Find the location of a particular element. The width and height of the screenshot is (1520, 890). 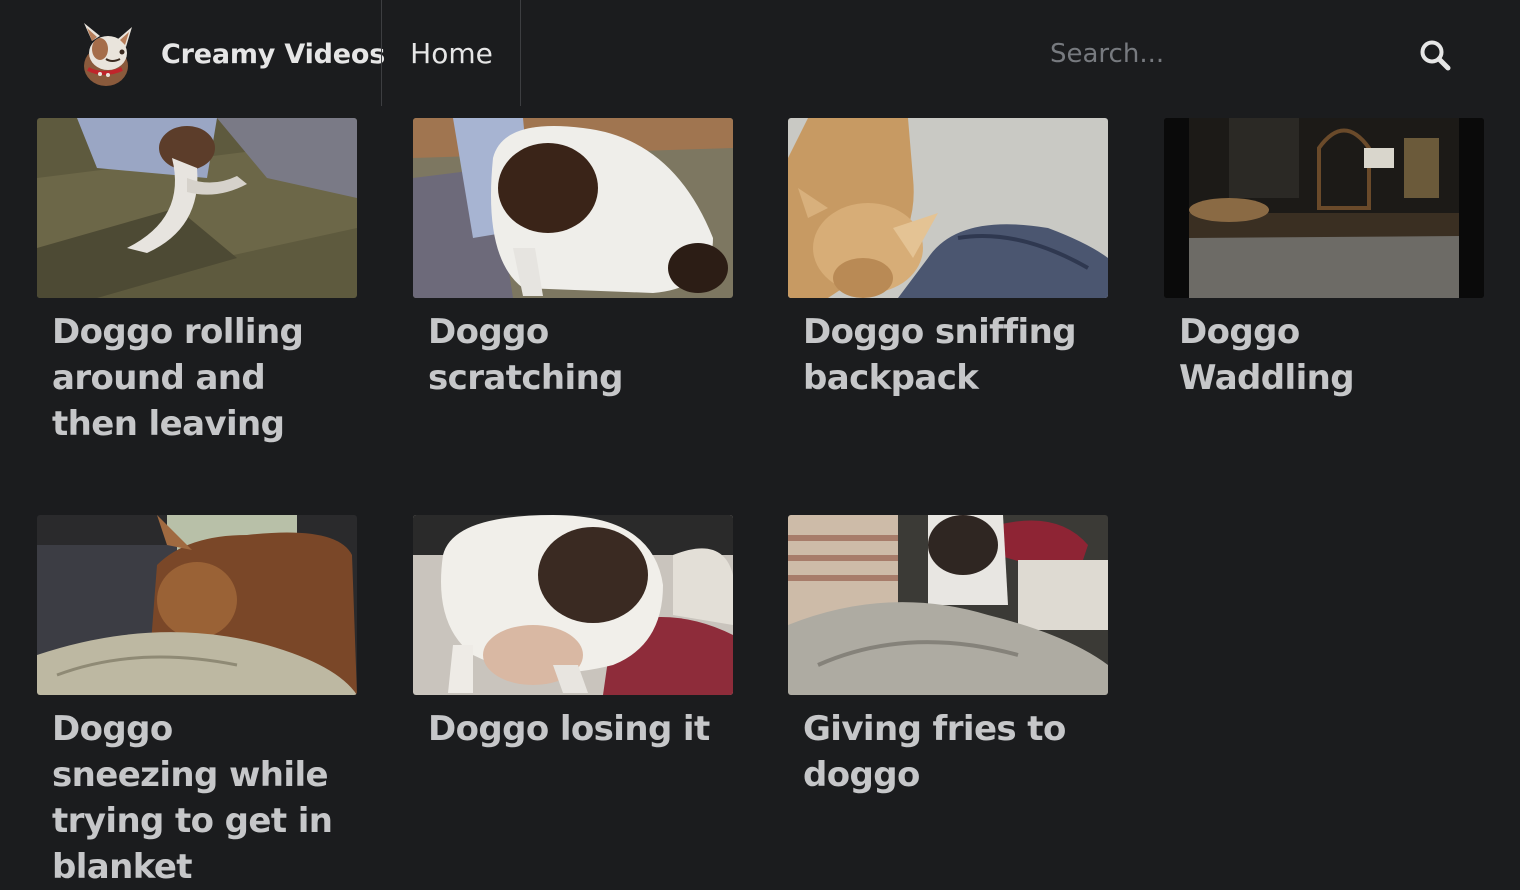

search-icon is located at coordinates (1435, 55).